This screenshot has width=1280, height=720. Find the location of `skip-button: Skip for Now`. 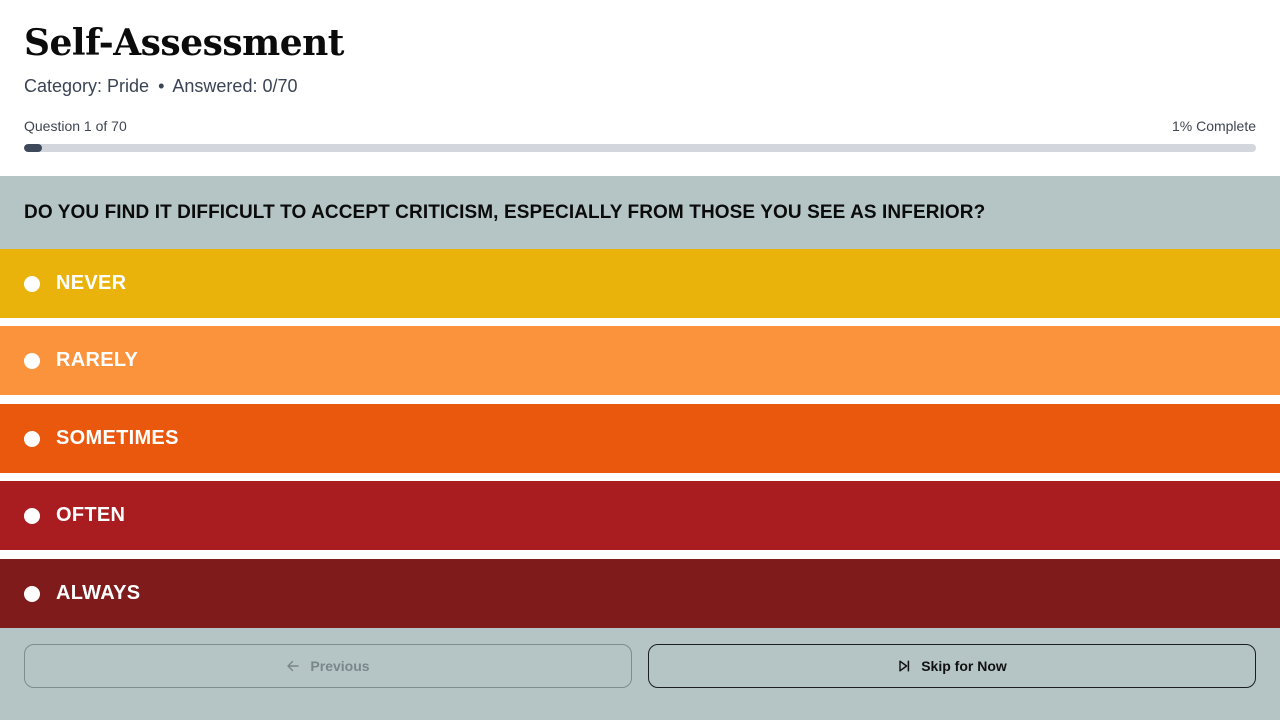

skip-button: Skip for Now is located at coordinates (952, 666).